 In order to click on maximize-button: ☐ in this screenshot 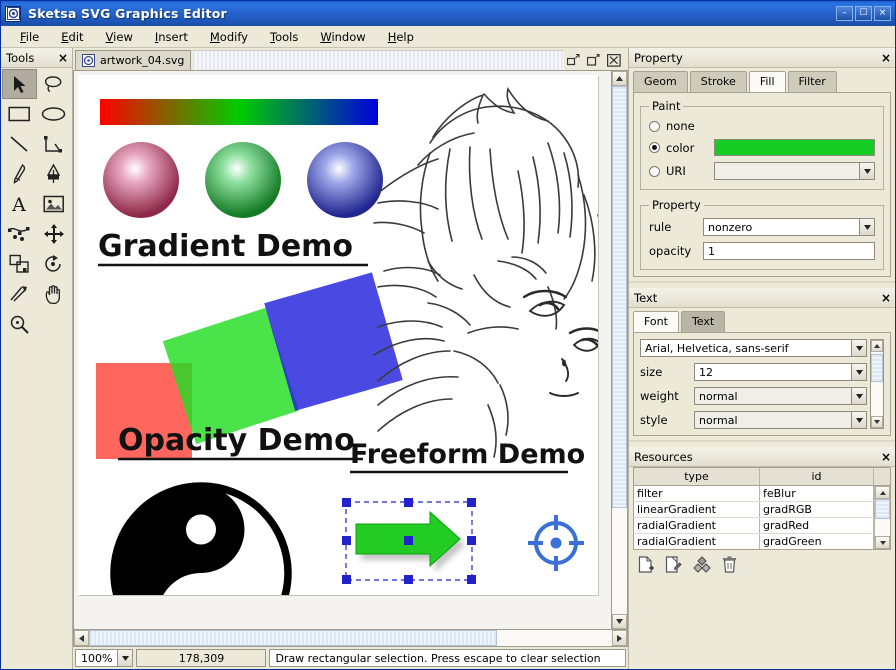, I will do `click(863, 13)`.